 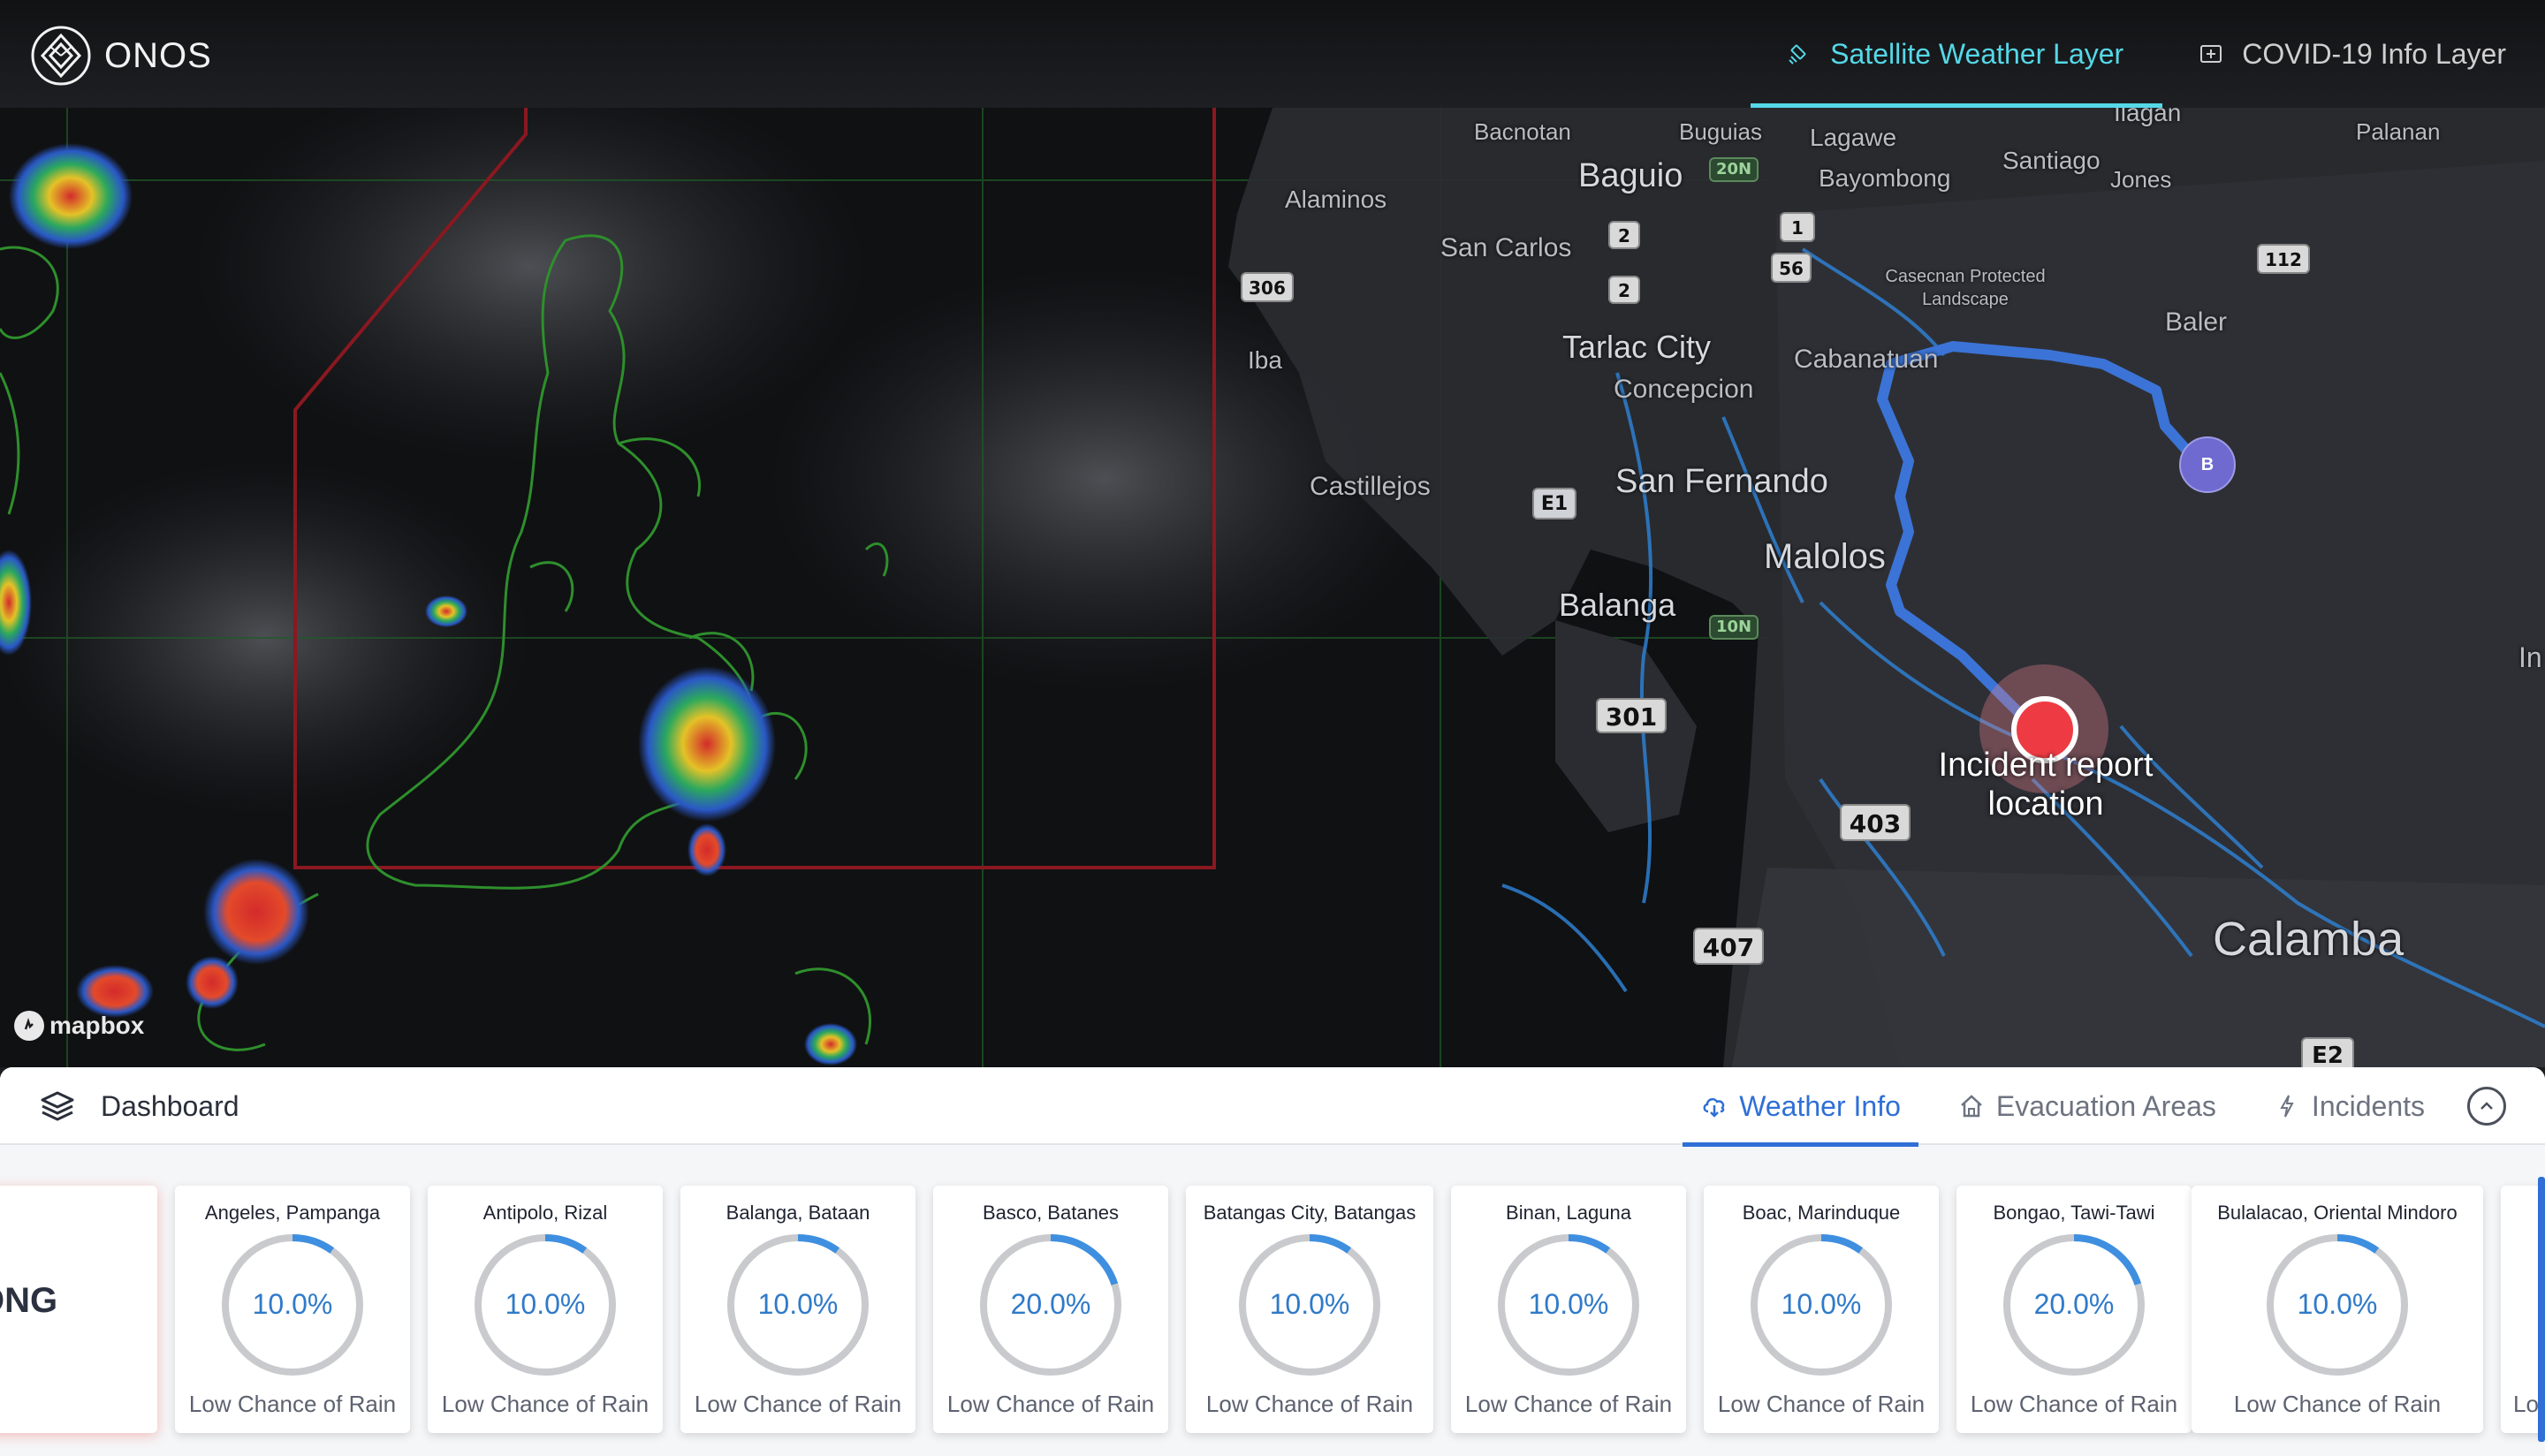 What do you see at coordinates (1631, 715) in the screenshot?
I see `route-shield-301: 301` at bounding box center [1631, 715].